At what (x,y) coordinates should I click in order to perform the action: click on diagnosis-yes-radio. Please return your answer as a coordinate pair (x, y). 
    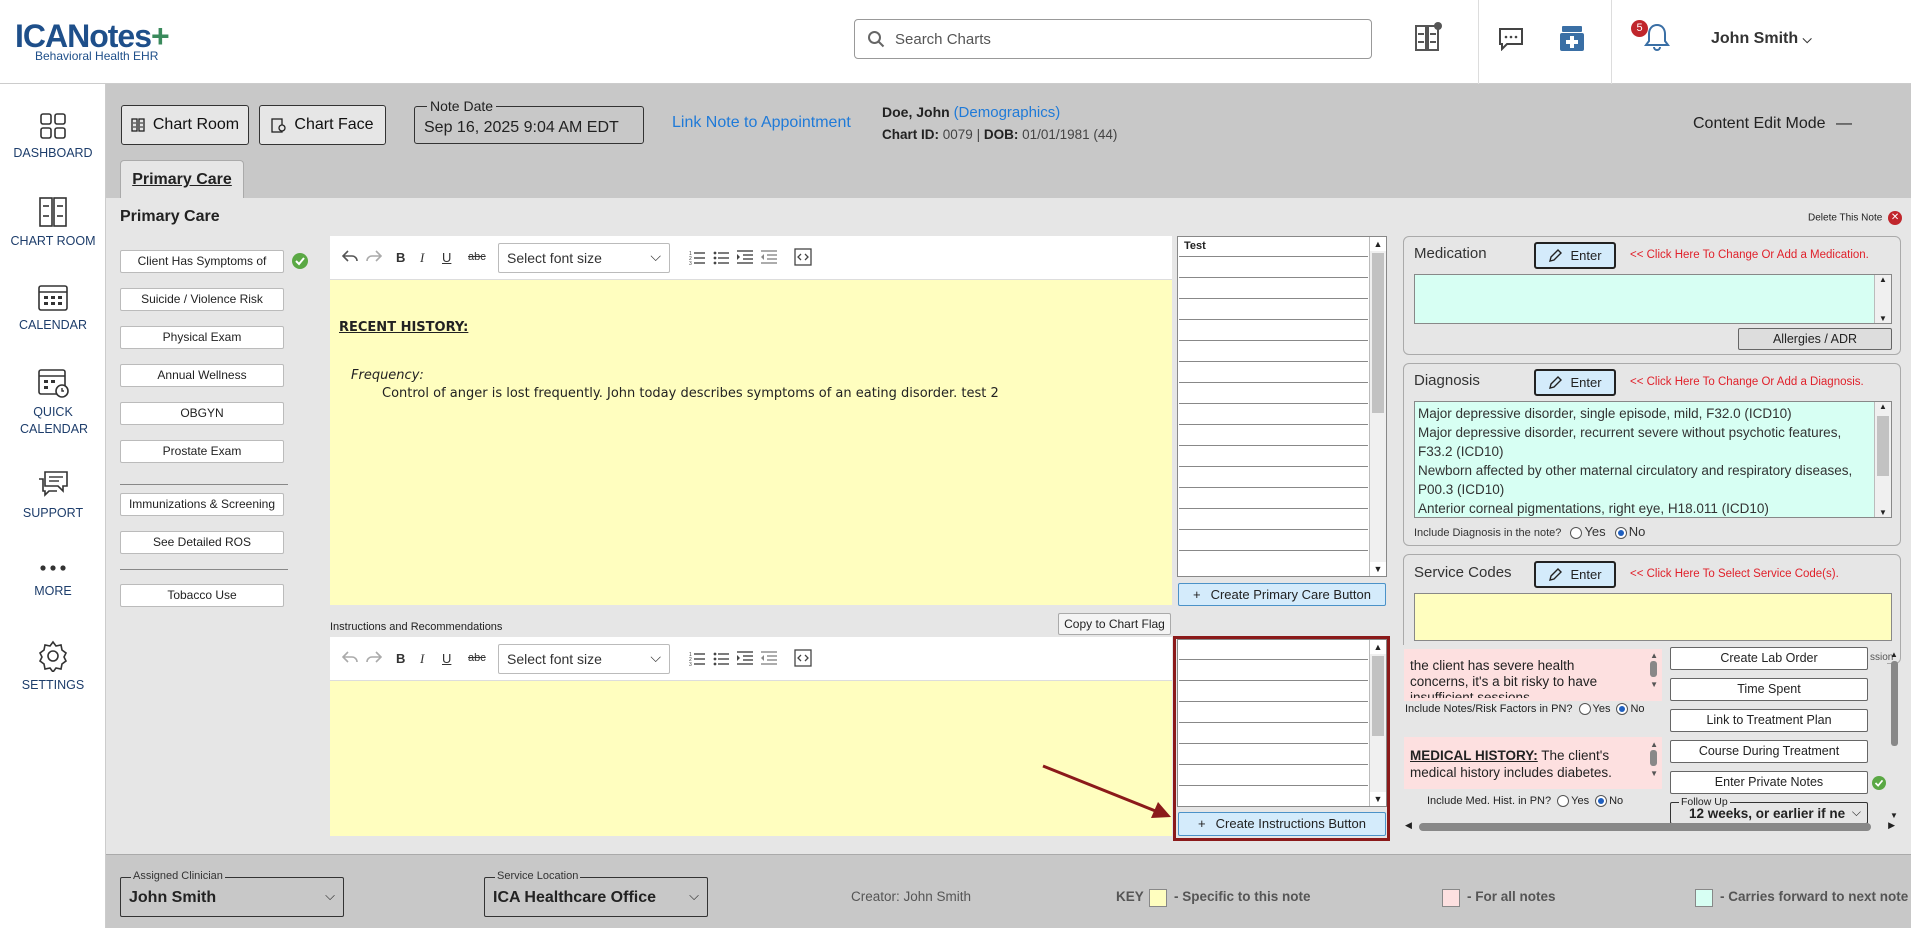
    Looking at the image, I should click on (1576, 533).